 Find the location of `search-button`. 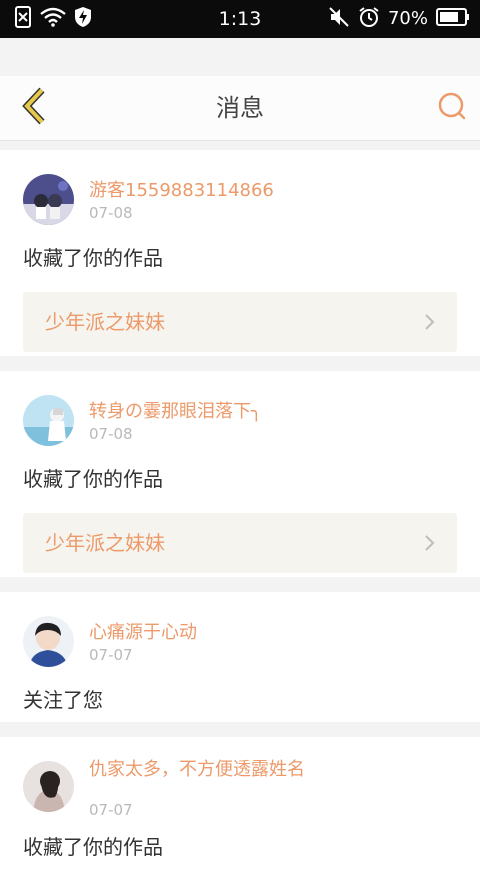

search-button is located at coordinates (452, 108).